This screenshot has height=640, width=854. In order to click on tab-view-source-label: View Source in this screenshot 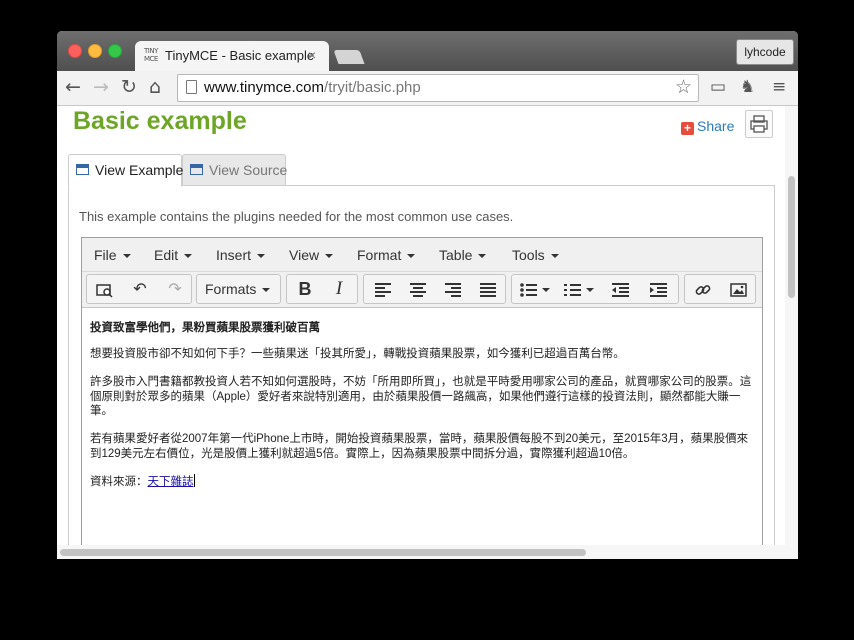, I will do `click(248, 170)`.